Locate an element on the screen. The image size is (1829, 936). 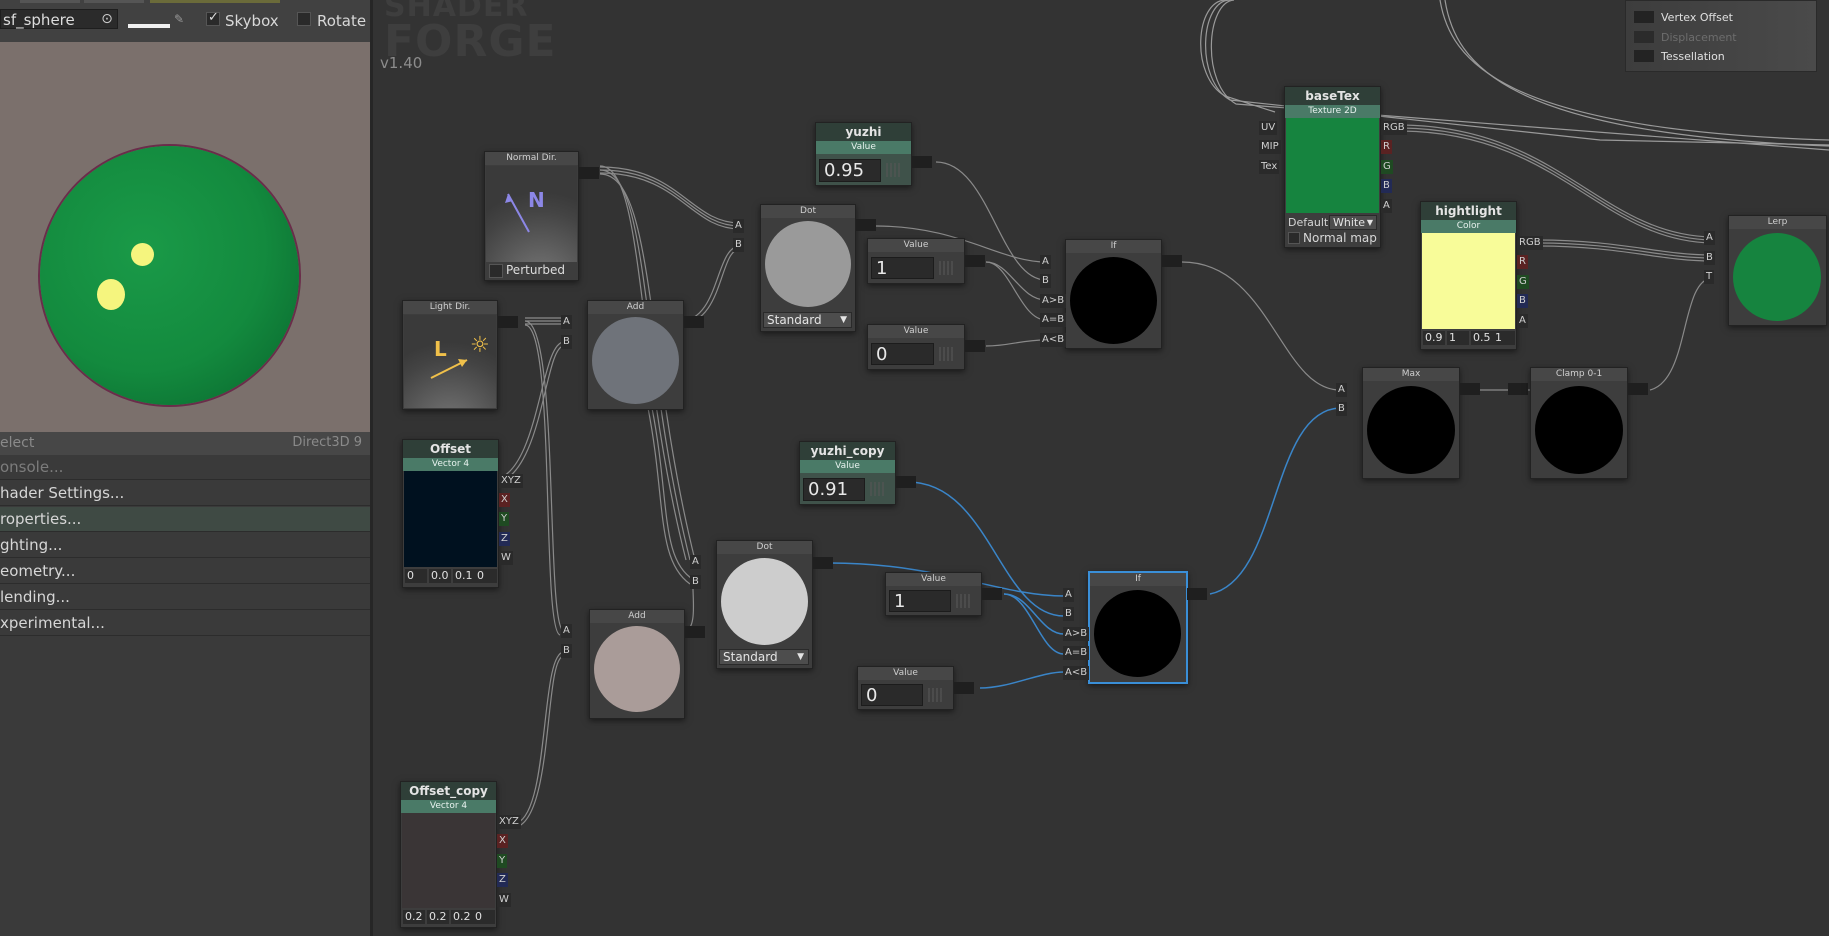
node-max: Max is located at coordinates (1411, 423).